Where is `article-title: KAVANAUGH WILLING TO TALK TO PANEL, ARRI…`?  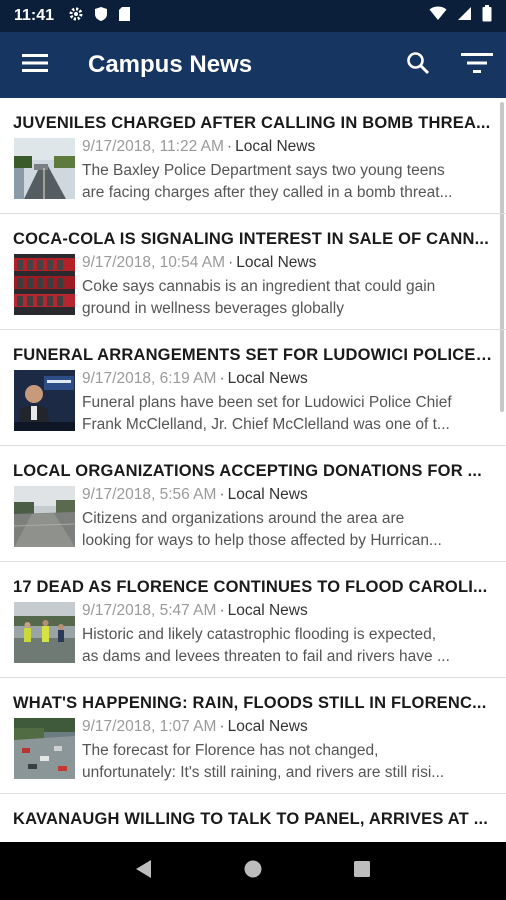 article-title: KAVANAUGH WILLING TO TALK TO PANEL, ARRI… is located at coordinates (251, 819).